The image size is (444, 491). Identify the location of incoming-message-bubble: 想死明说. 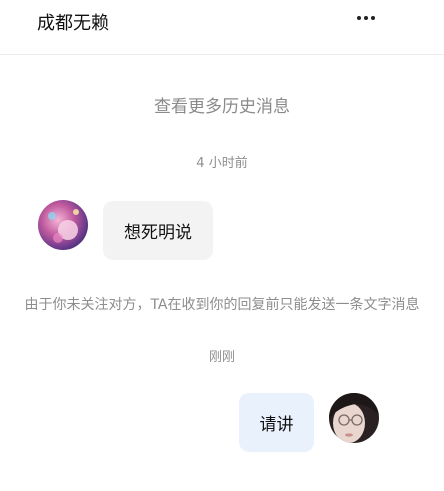
(158, 230).